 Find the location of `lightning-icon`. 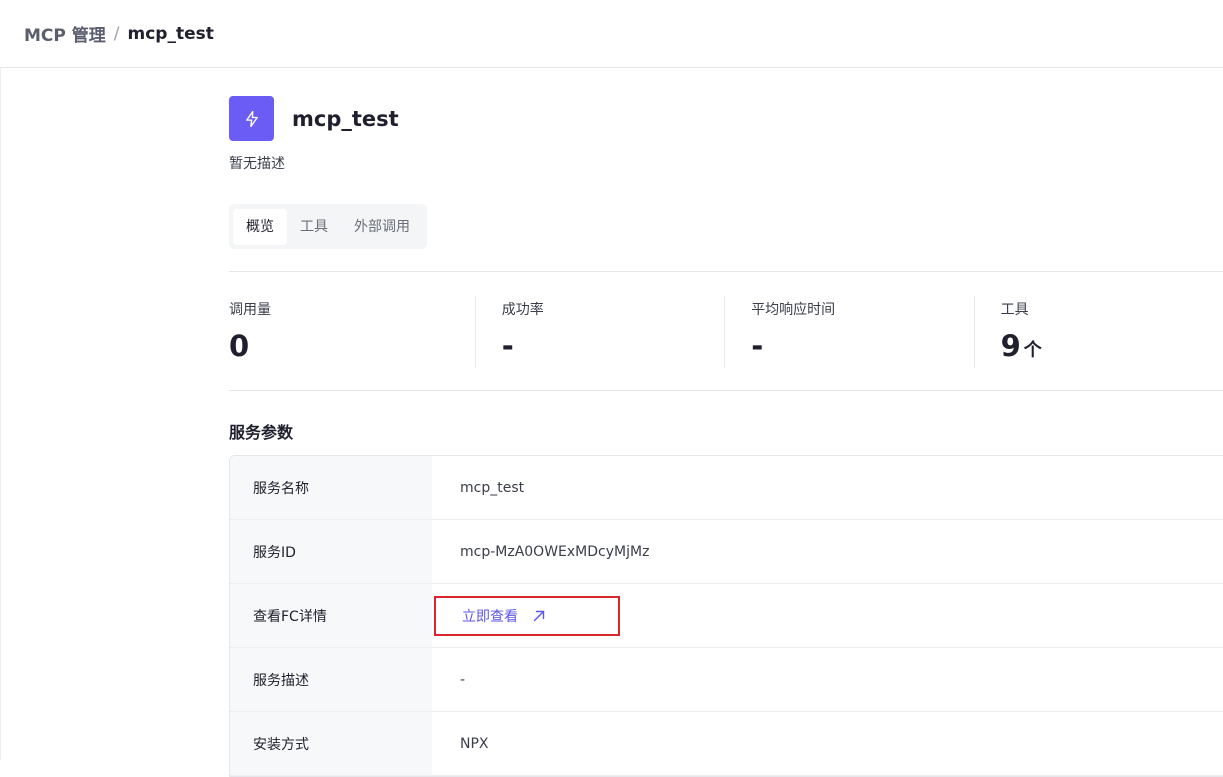

lightning-icon is located at coordinates (251, 118).